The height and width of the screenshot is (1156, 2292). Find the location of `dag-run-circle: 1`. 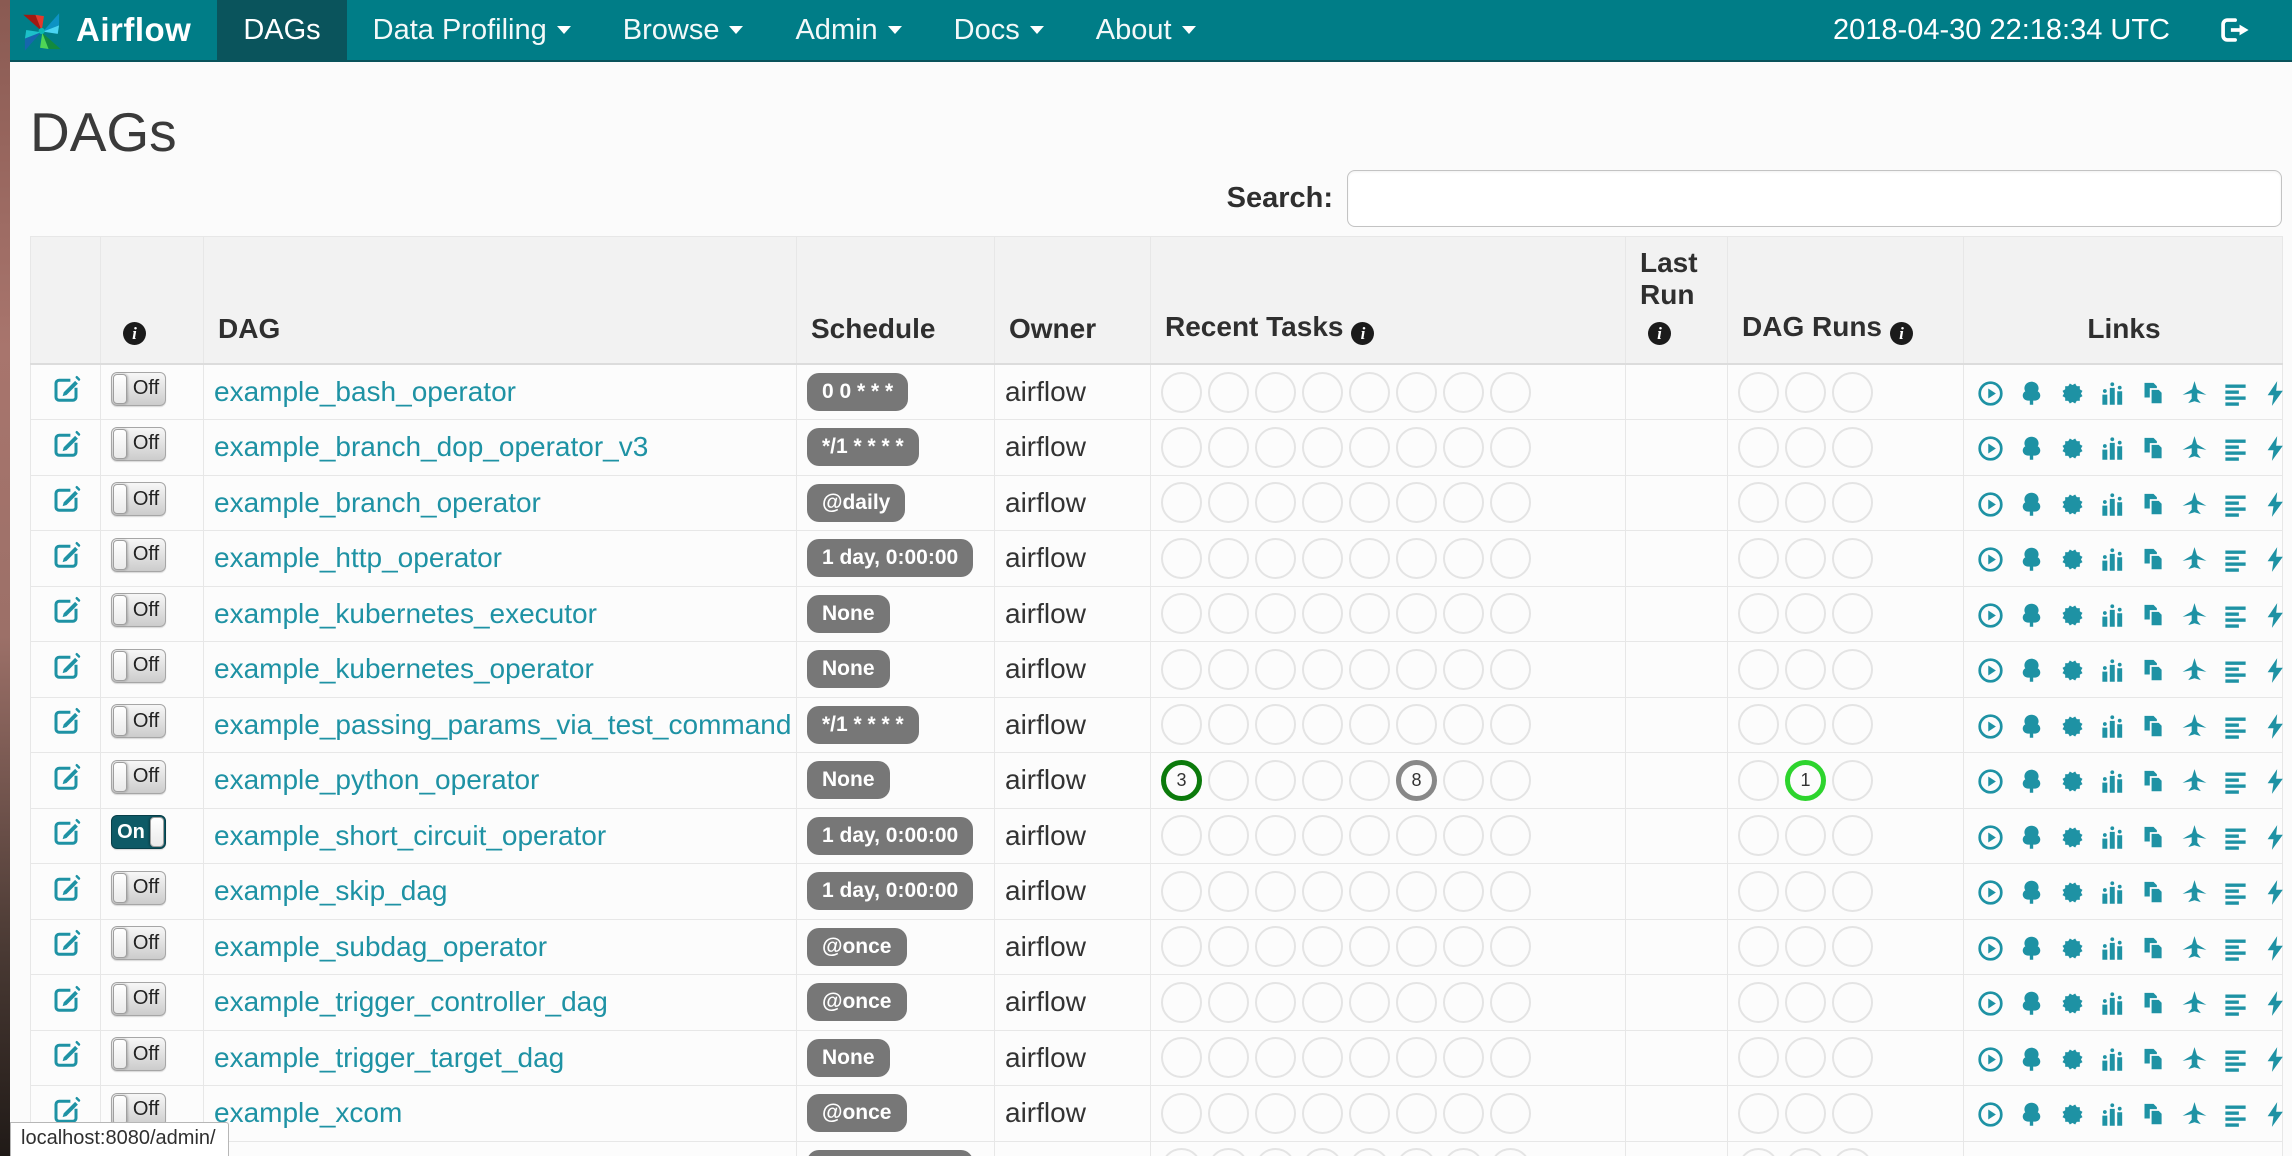

dag-run-circle: 1 is located at coordinates (1805, 780).